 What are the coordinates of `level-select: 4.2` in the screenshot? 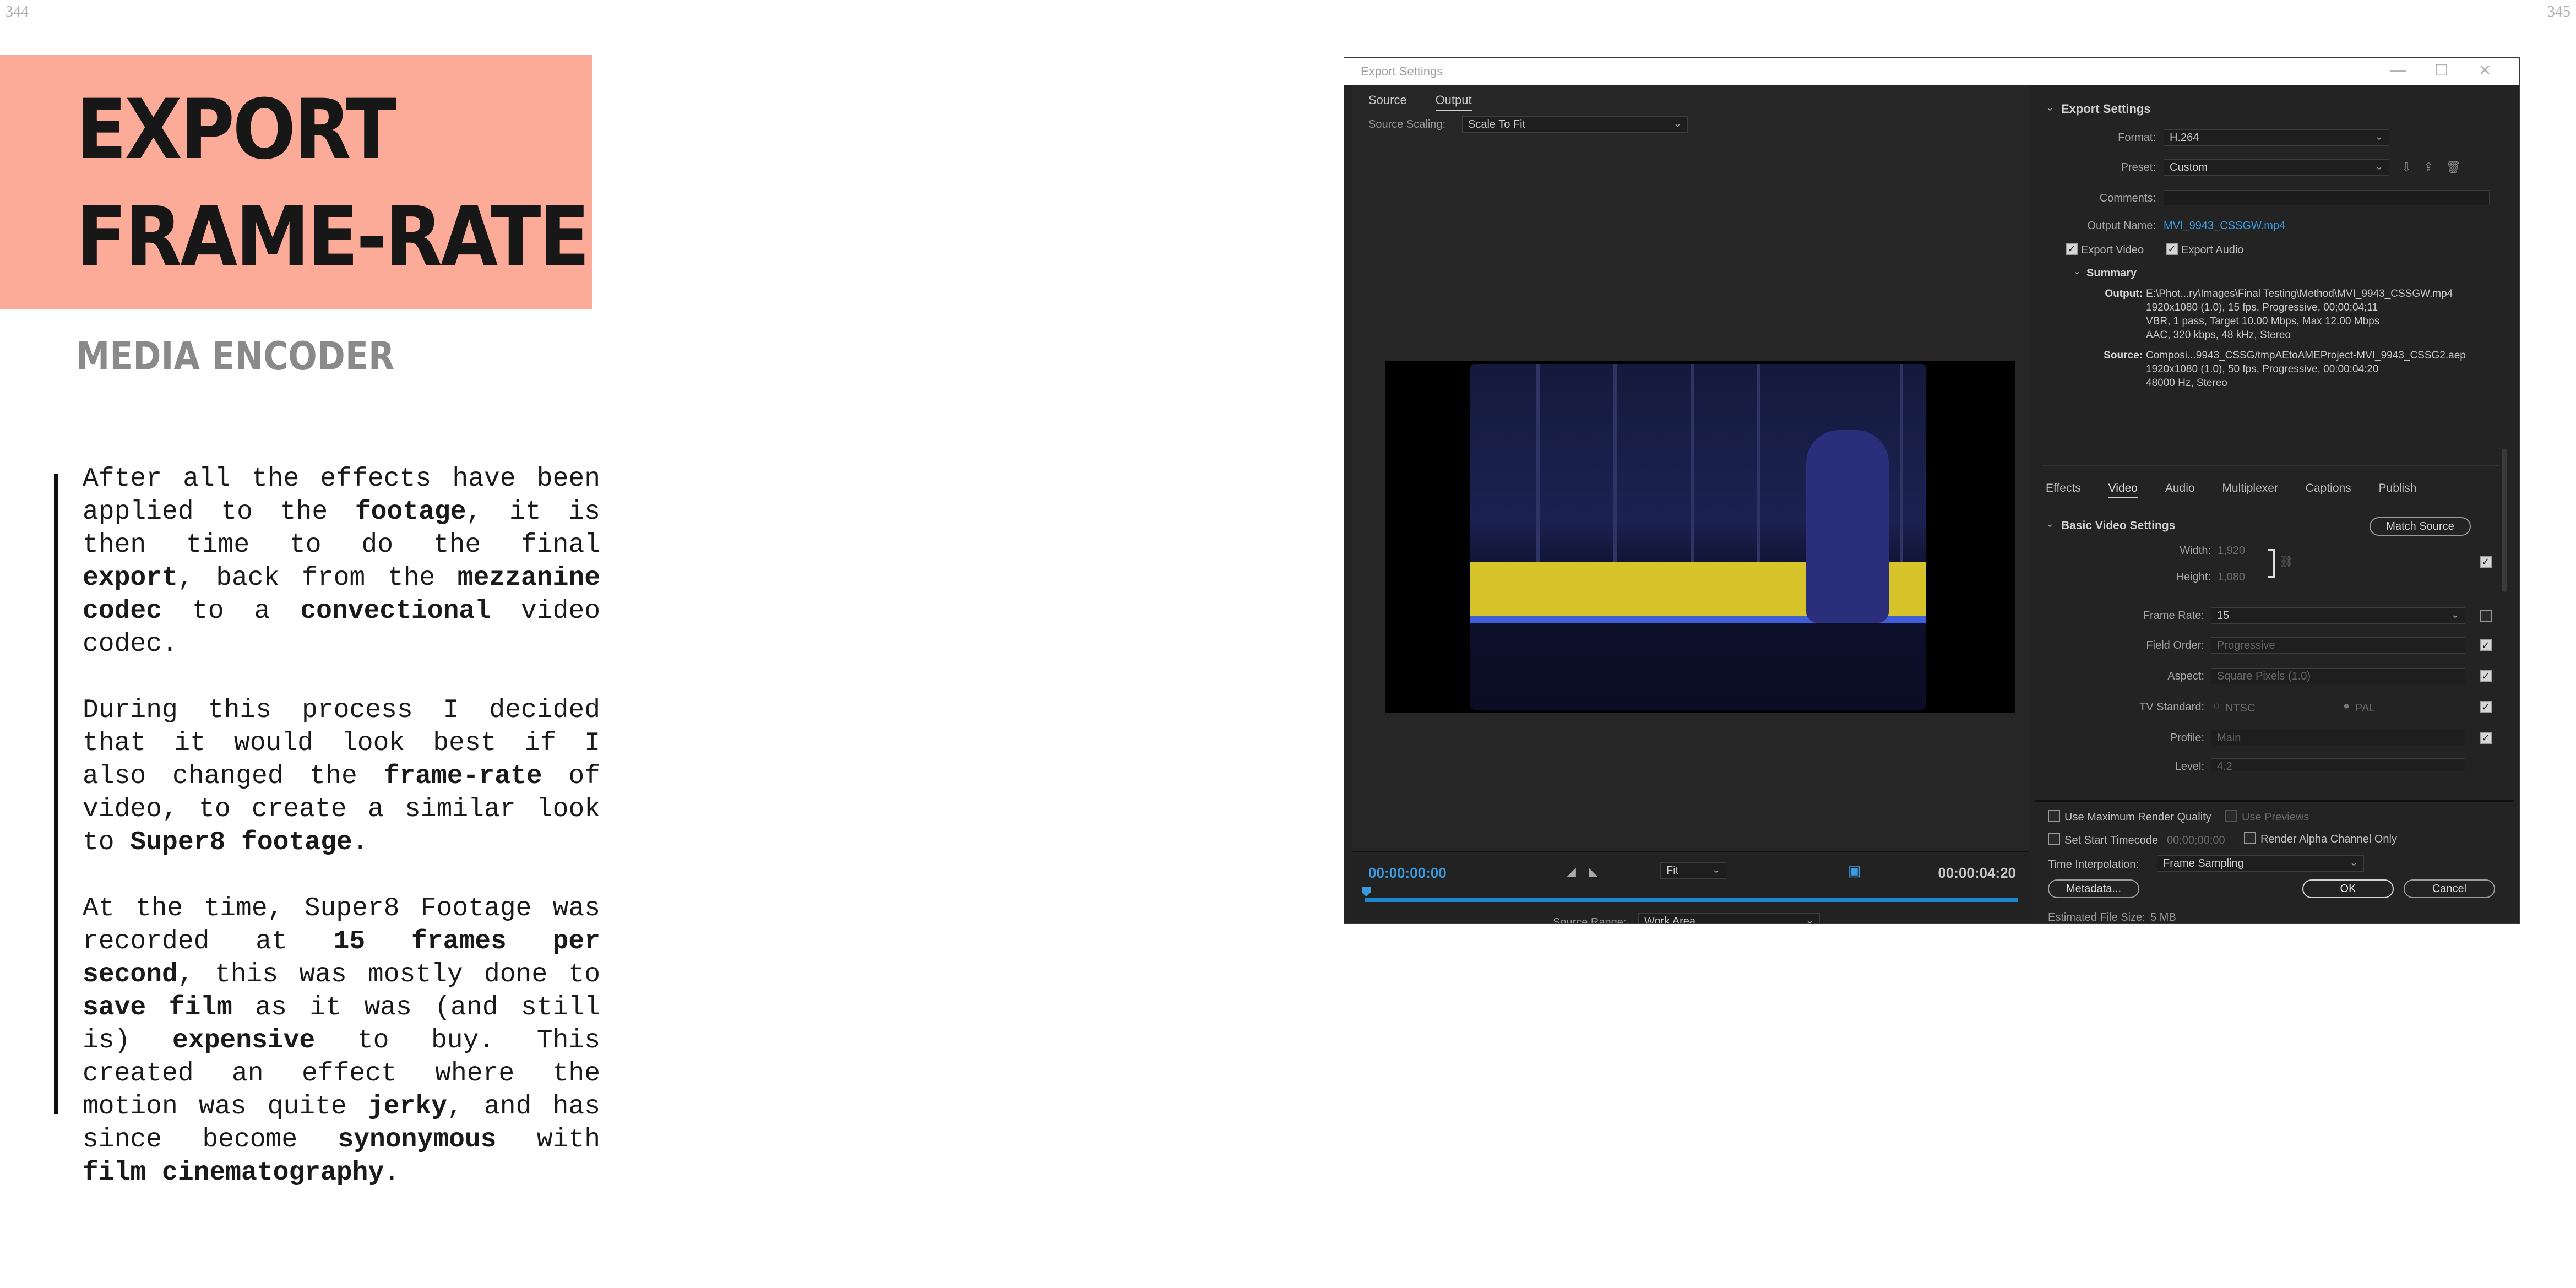 It's located at (2338, 765).